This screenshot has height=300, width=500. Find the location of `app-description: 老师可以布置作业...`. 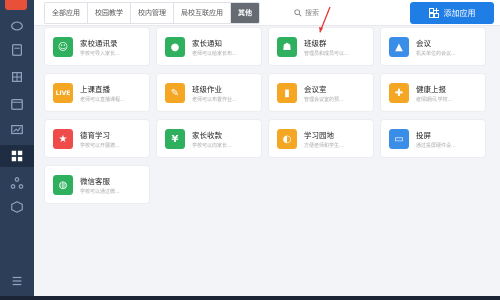

app-description: 老师可以布置作业... is located at coordinates (214, 100).